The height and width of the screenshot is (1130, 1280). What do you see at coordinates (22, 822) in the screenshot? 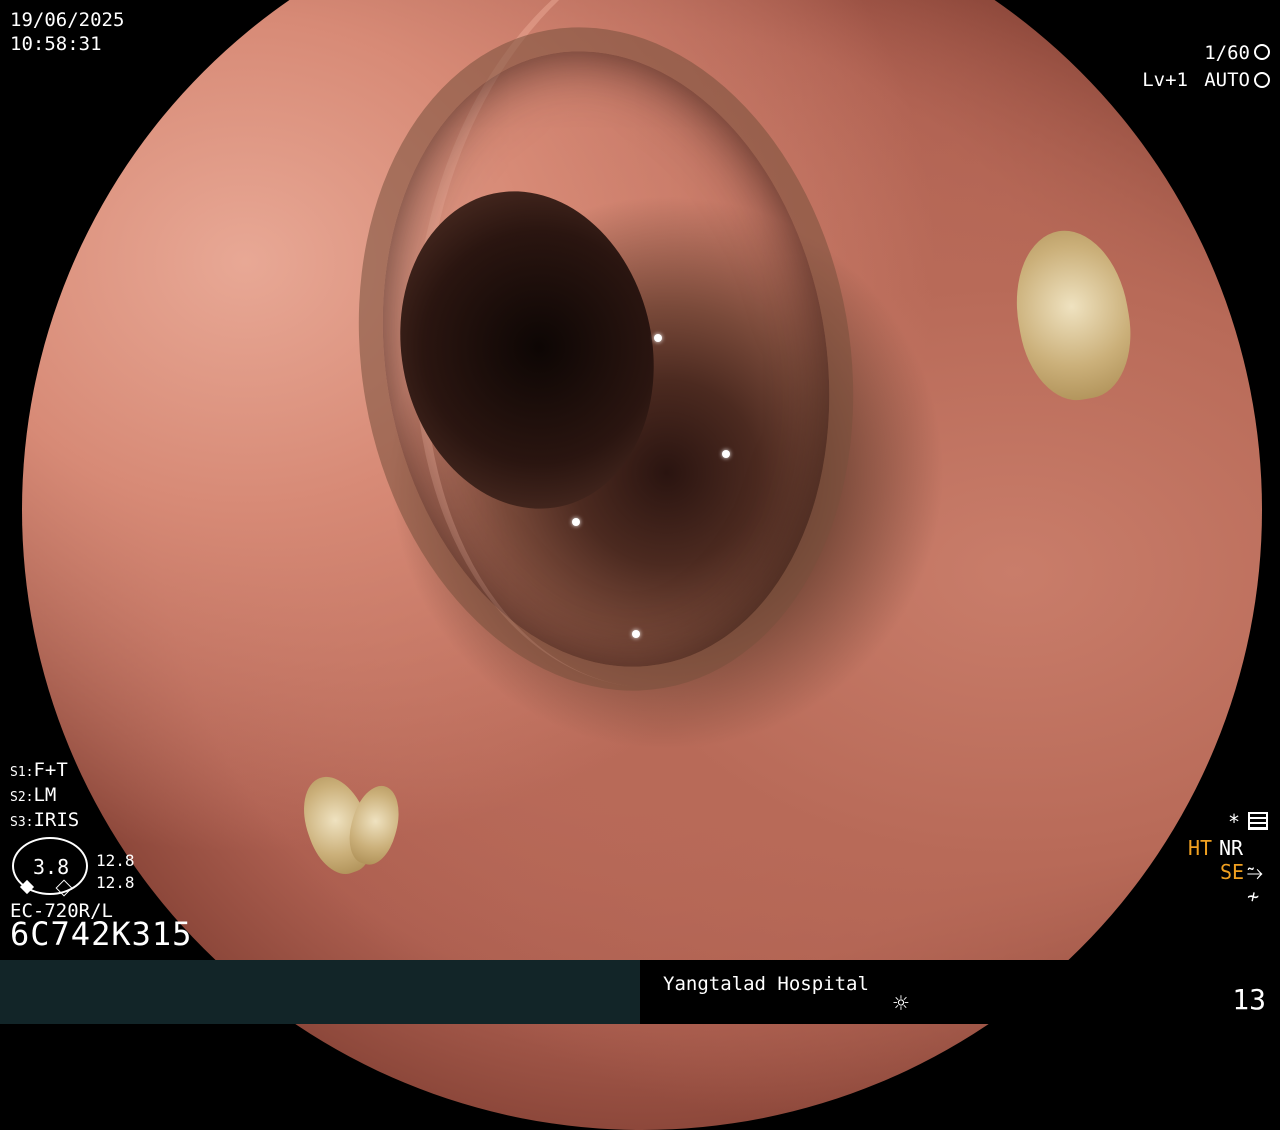
I see `setting-s3-tag: S3:` at bounding box center [22, 822].